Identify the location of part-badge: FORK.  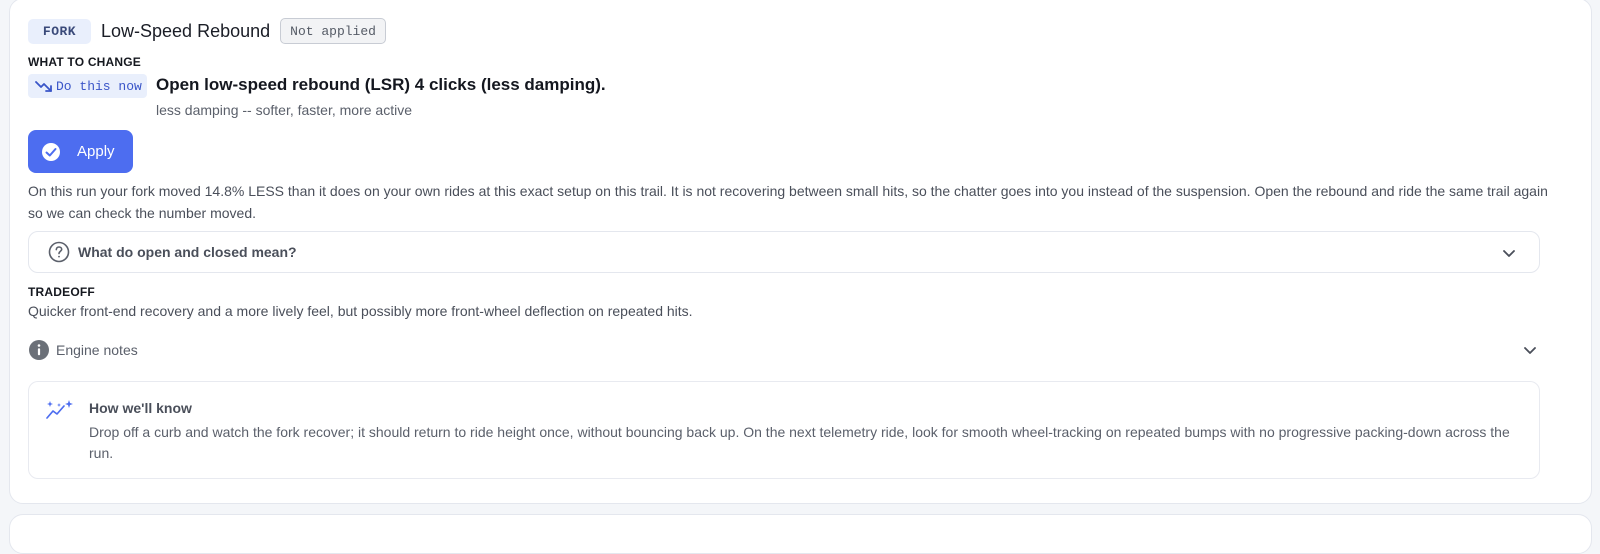
(59, 31).